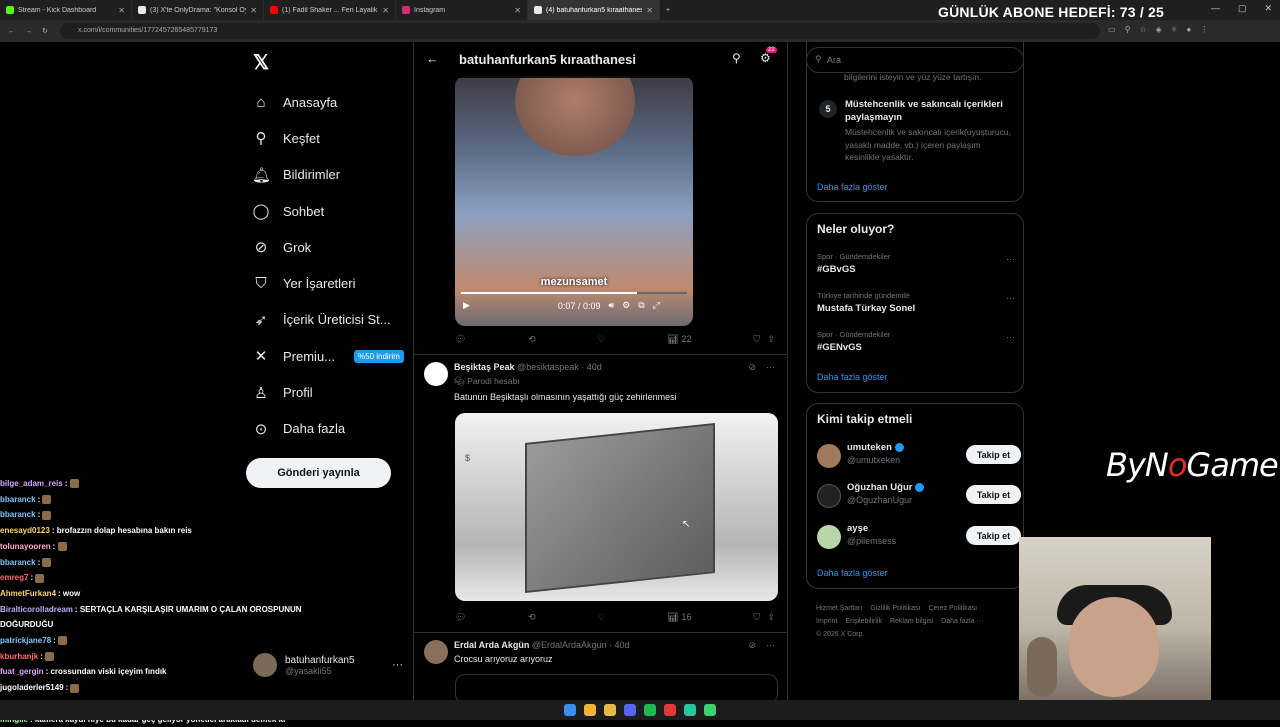 This screenshot has width=1280, height=727. I want to click on chat-username: AhmetFurkan4, so click(28, 593).